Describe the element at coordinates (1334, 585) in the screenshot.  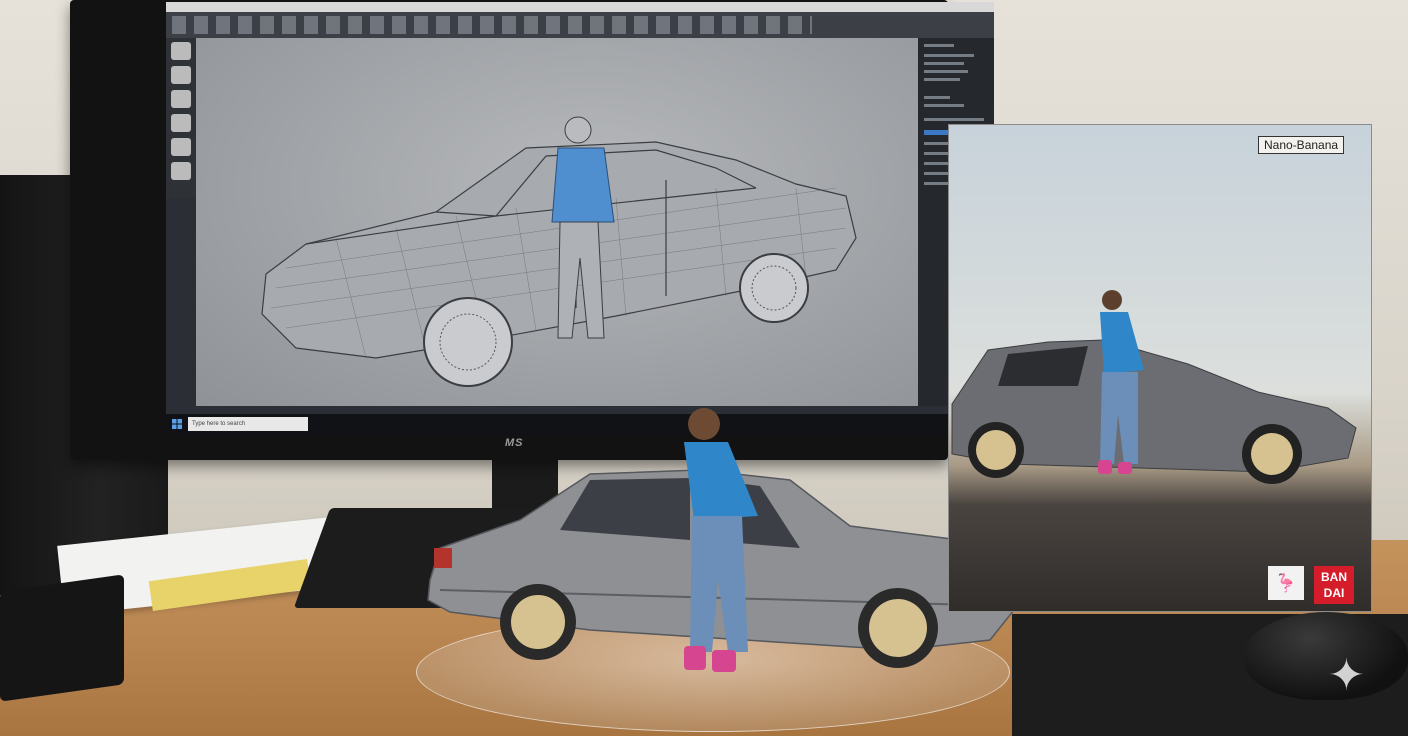
I see `bandai-logo: BAN DAI` at that location.